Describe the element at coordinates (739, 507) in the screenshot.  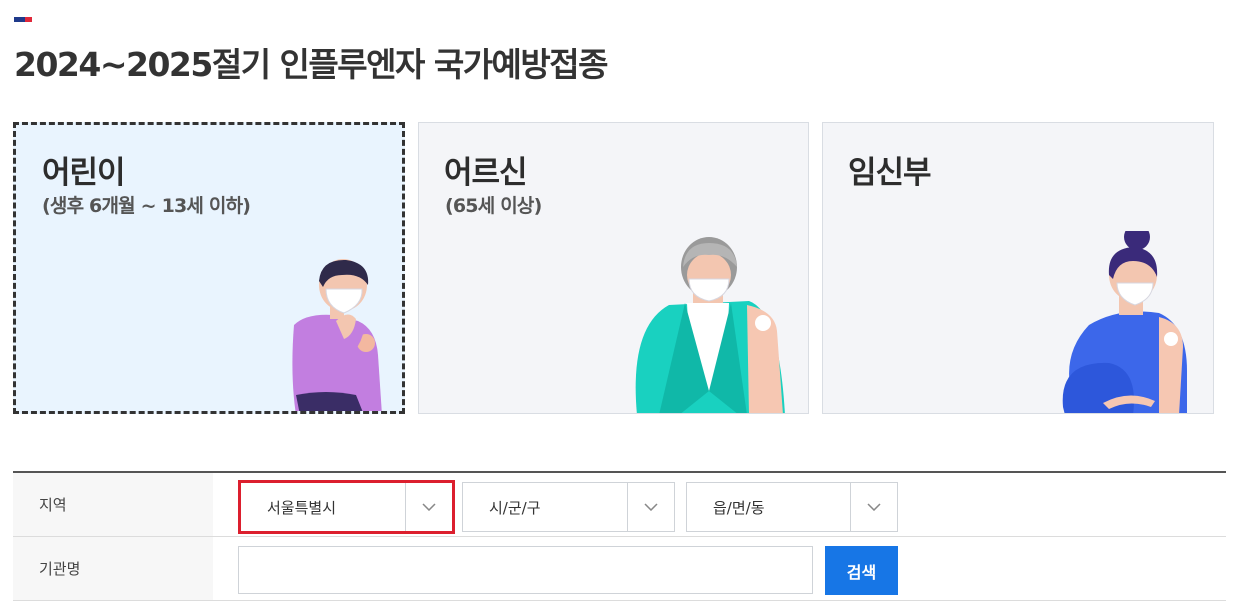
I see `eupmyeondong-selected-value: 읍/면/동` at that location.